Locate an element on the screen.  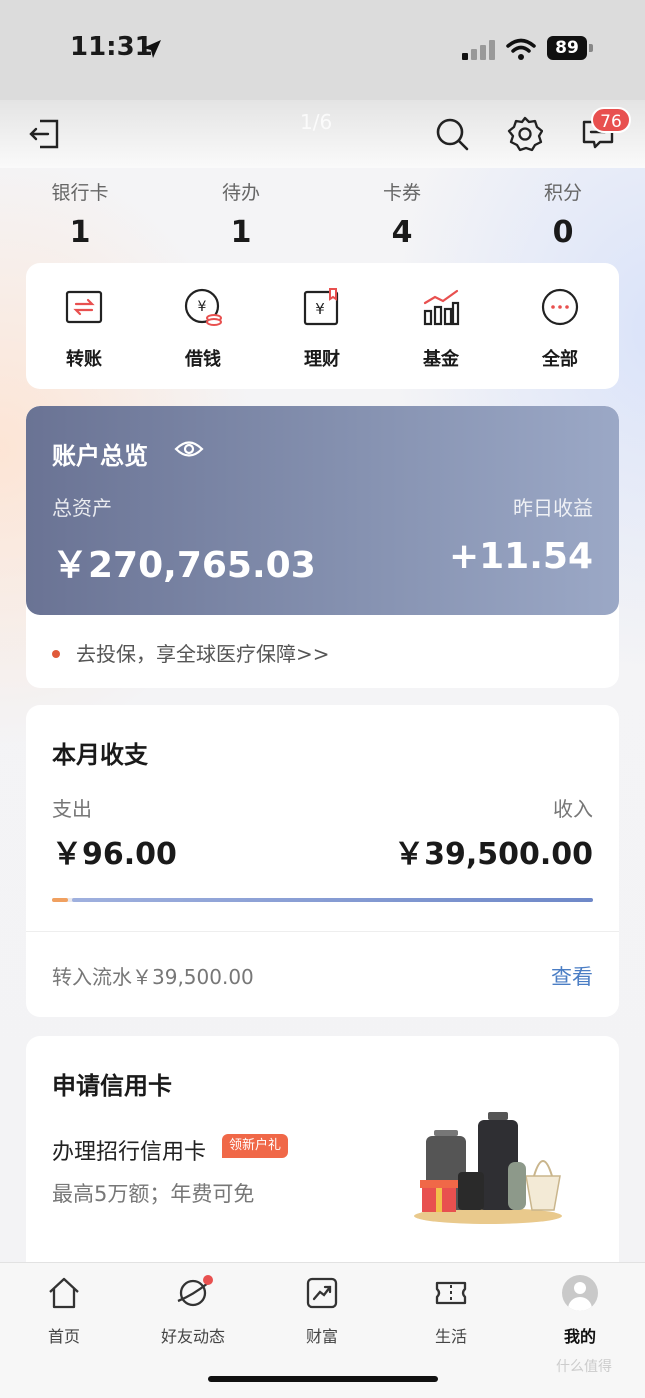
stat-bank-cards: 银行卡 1 is located at coordinates (80, 214).